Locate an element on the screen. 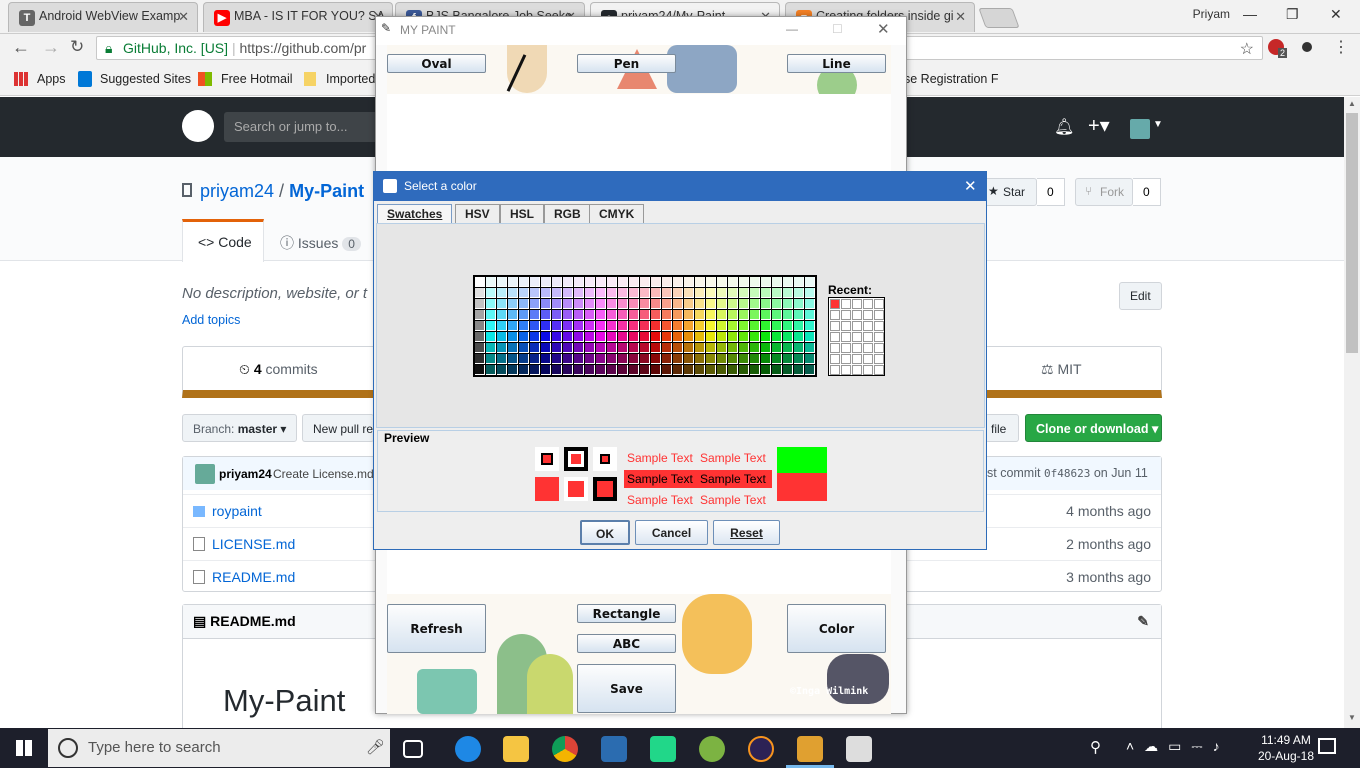 This screenshot has width=1360, height=768. recent-swatches is located at coordinates (856, 336).